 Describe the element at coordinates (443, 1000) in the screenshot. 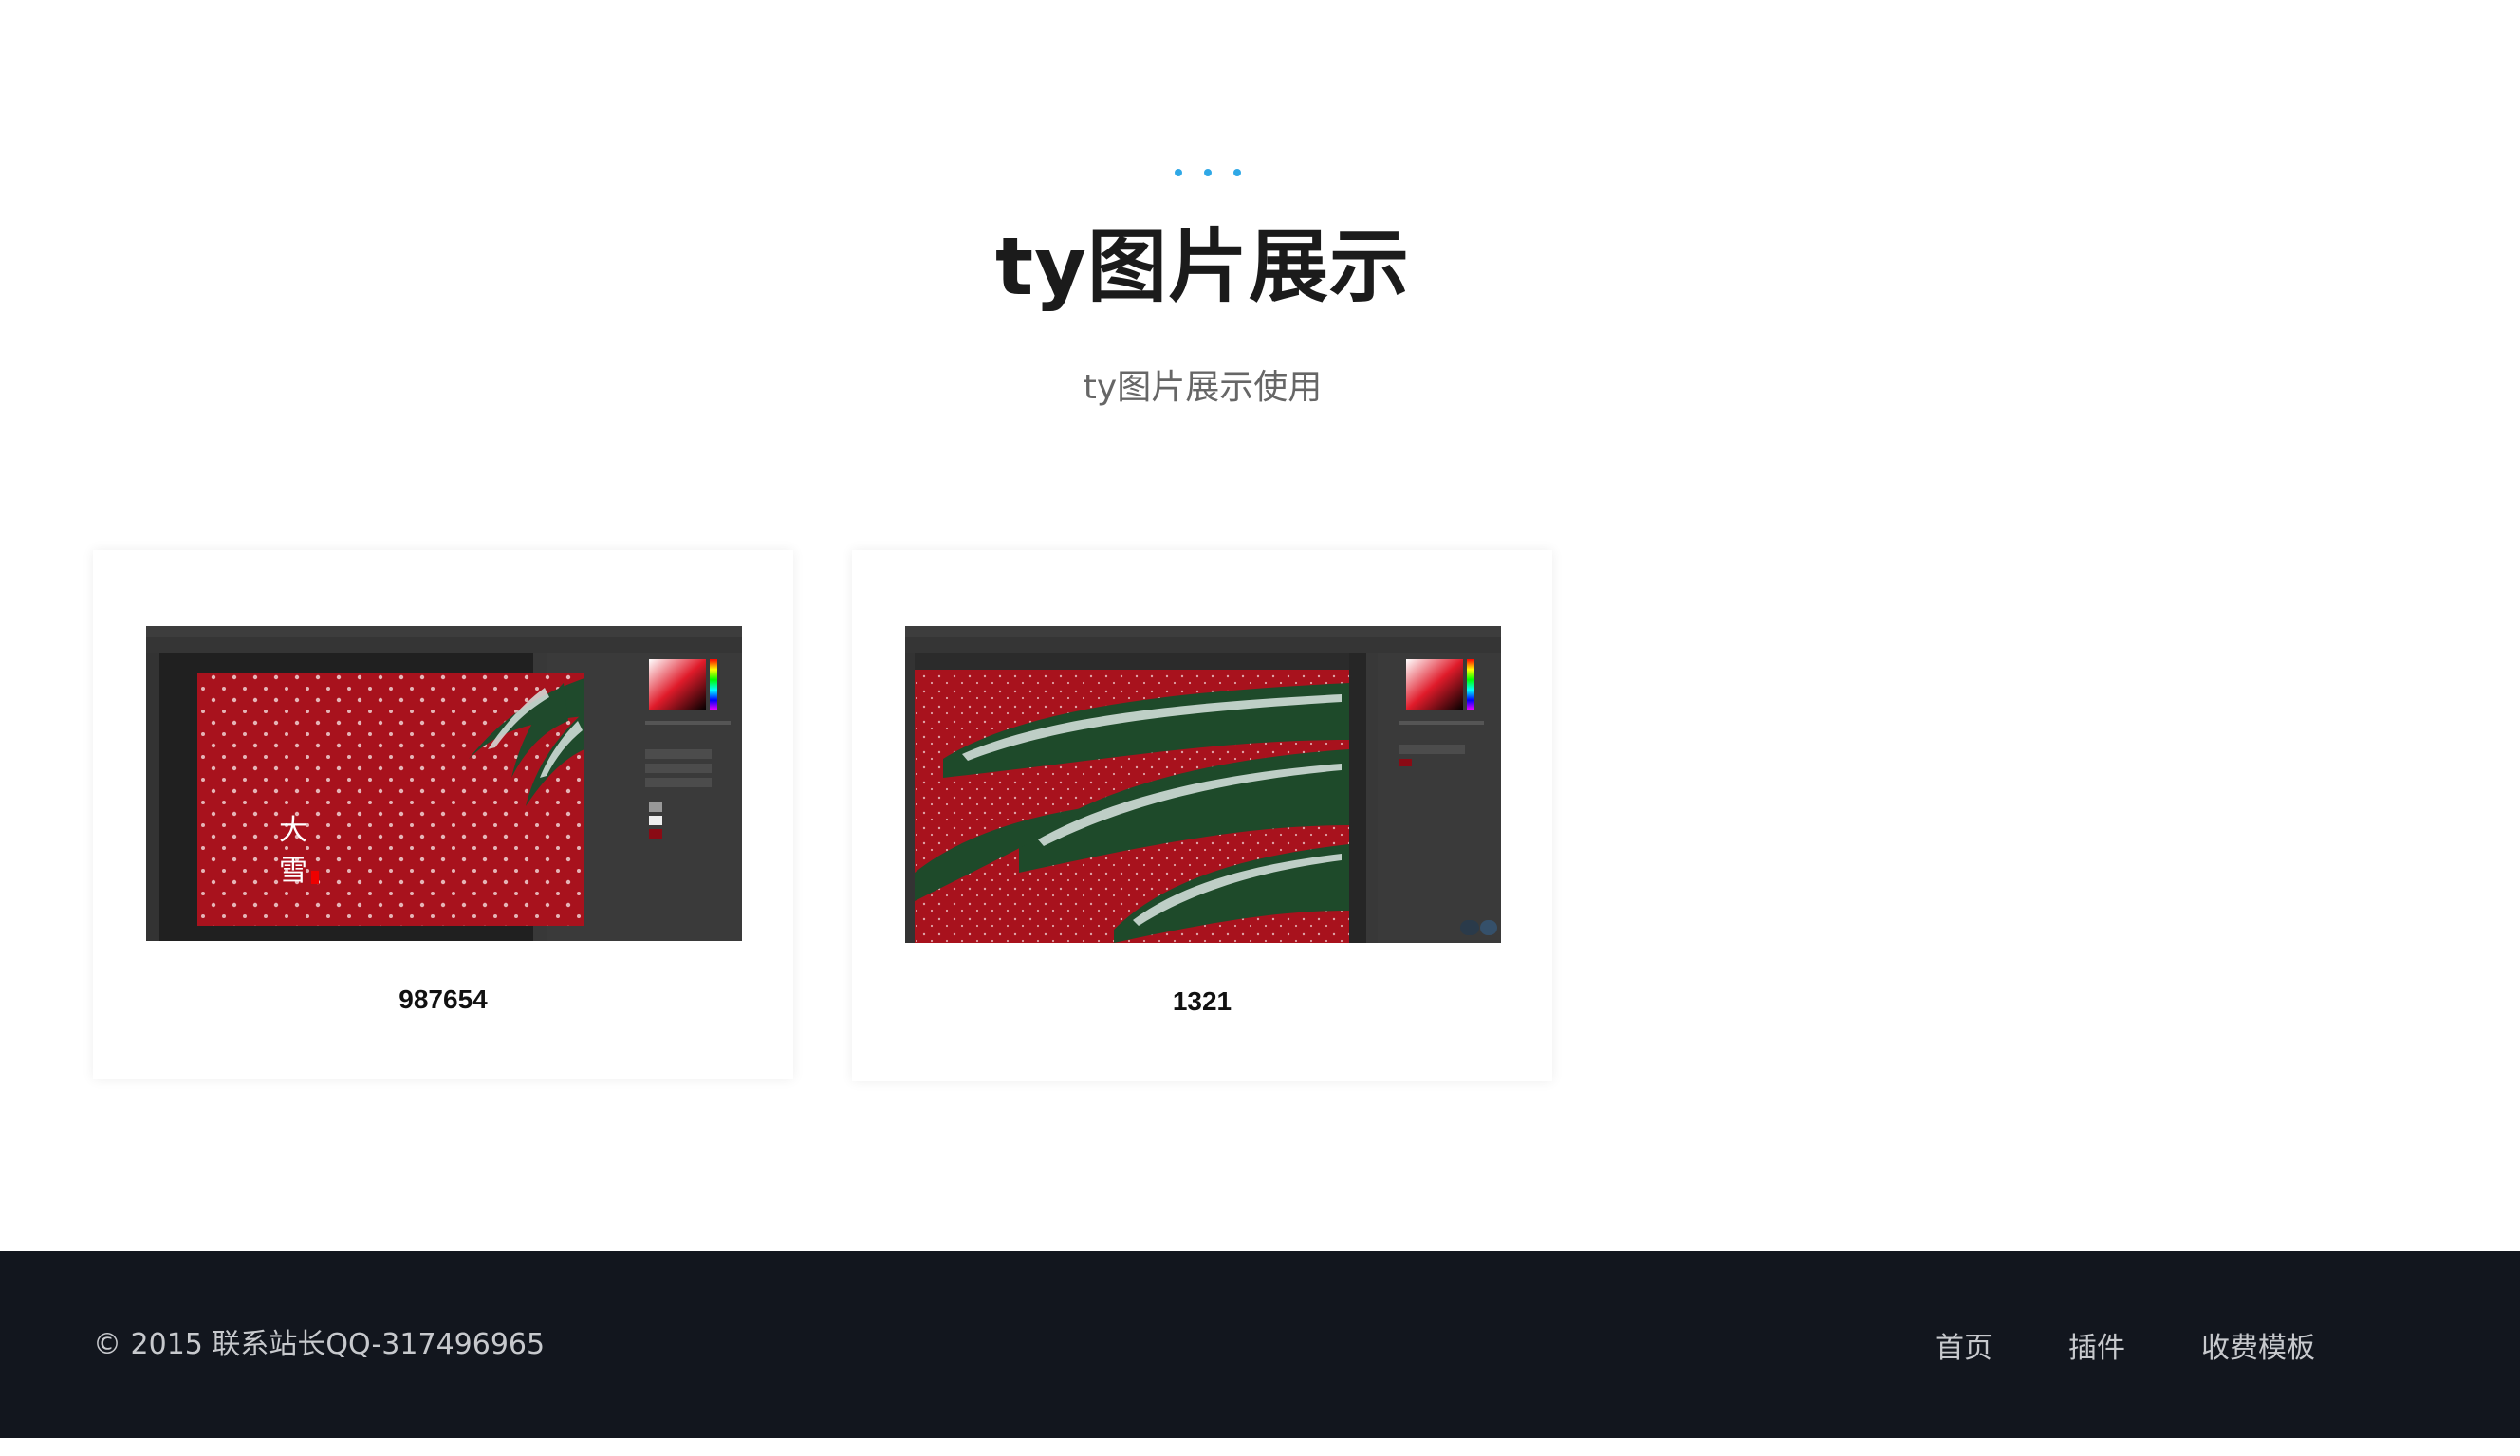

I see `card-title: 987654` at that location.